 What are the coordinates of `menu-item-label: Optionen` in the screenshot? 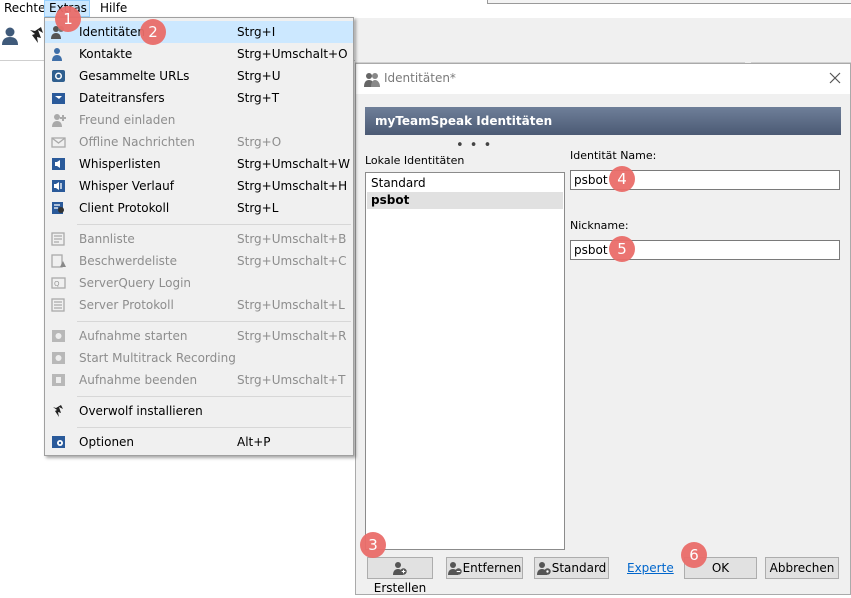 It's located at (107, 442).